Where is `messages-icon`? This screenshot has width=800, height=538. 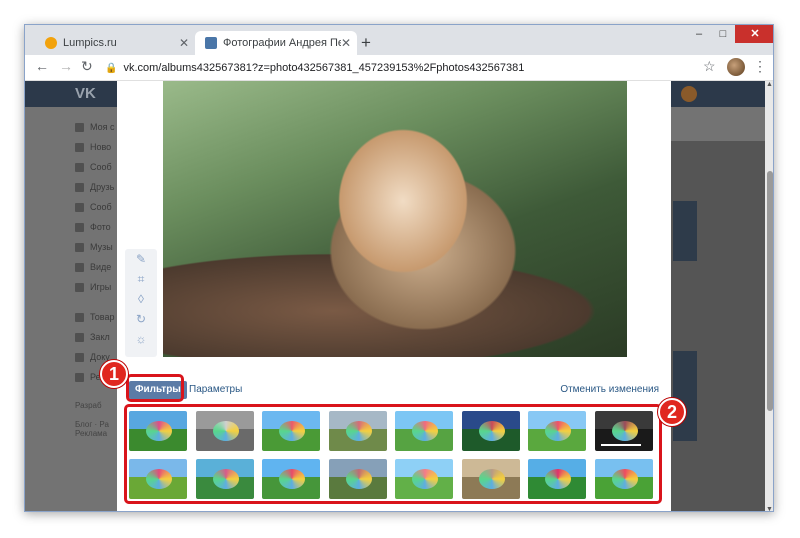 messages-icon is located at coordinates (79, 167).